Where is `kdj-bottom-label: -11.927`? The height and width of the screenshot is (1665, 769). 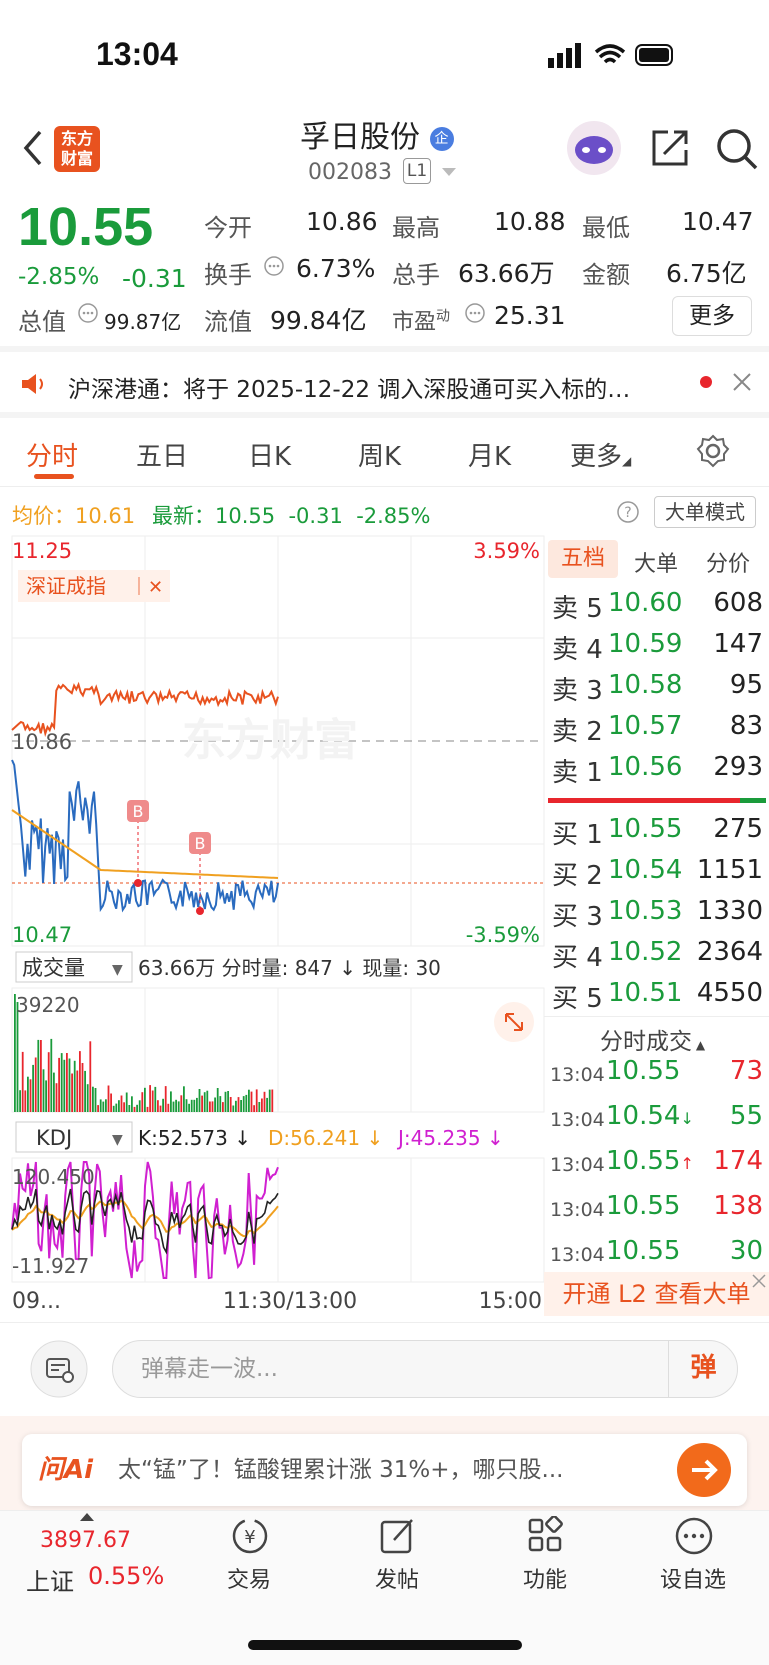
kdj-bottom-label: -11.927 is located at coordinates (50, 1266).